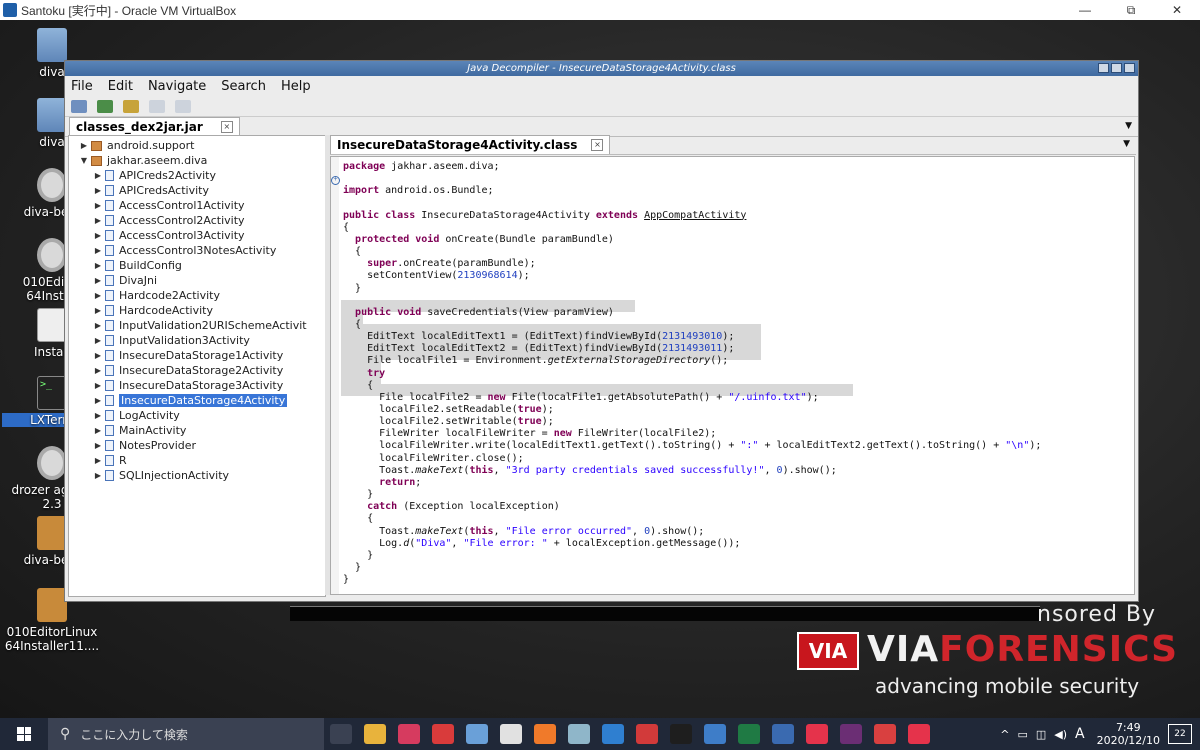 The height and width of the screenshot is (750, 1200). Describe the element at coordinates (197, 220) in the screenshot. I see `tree-item: ▶ AccessControl2Activity` at that location.